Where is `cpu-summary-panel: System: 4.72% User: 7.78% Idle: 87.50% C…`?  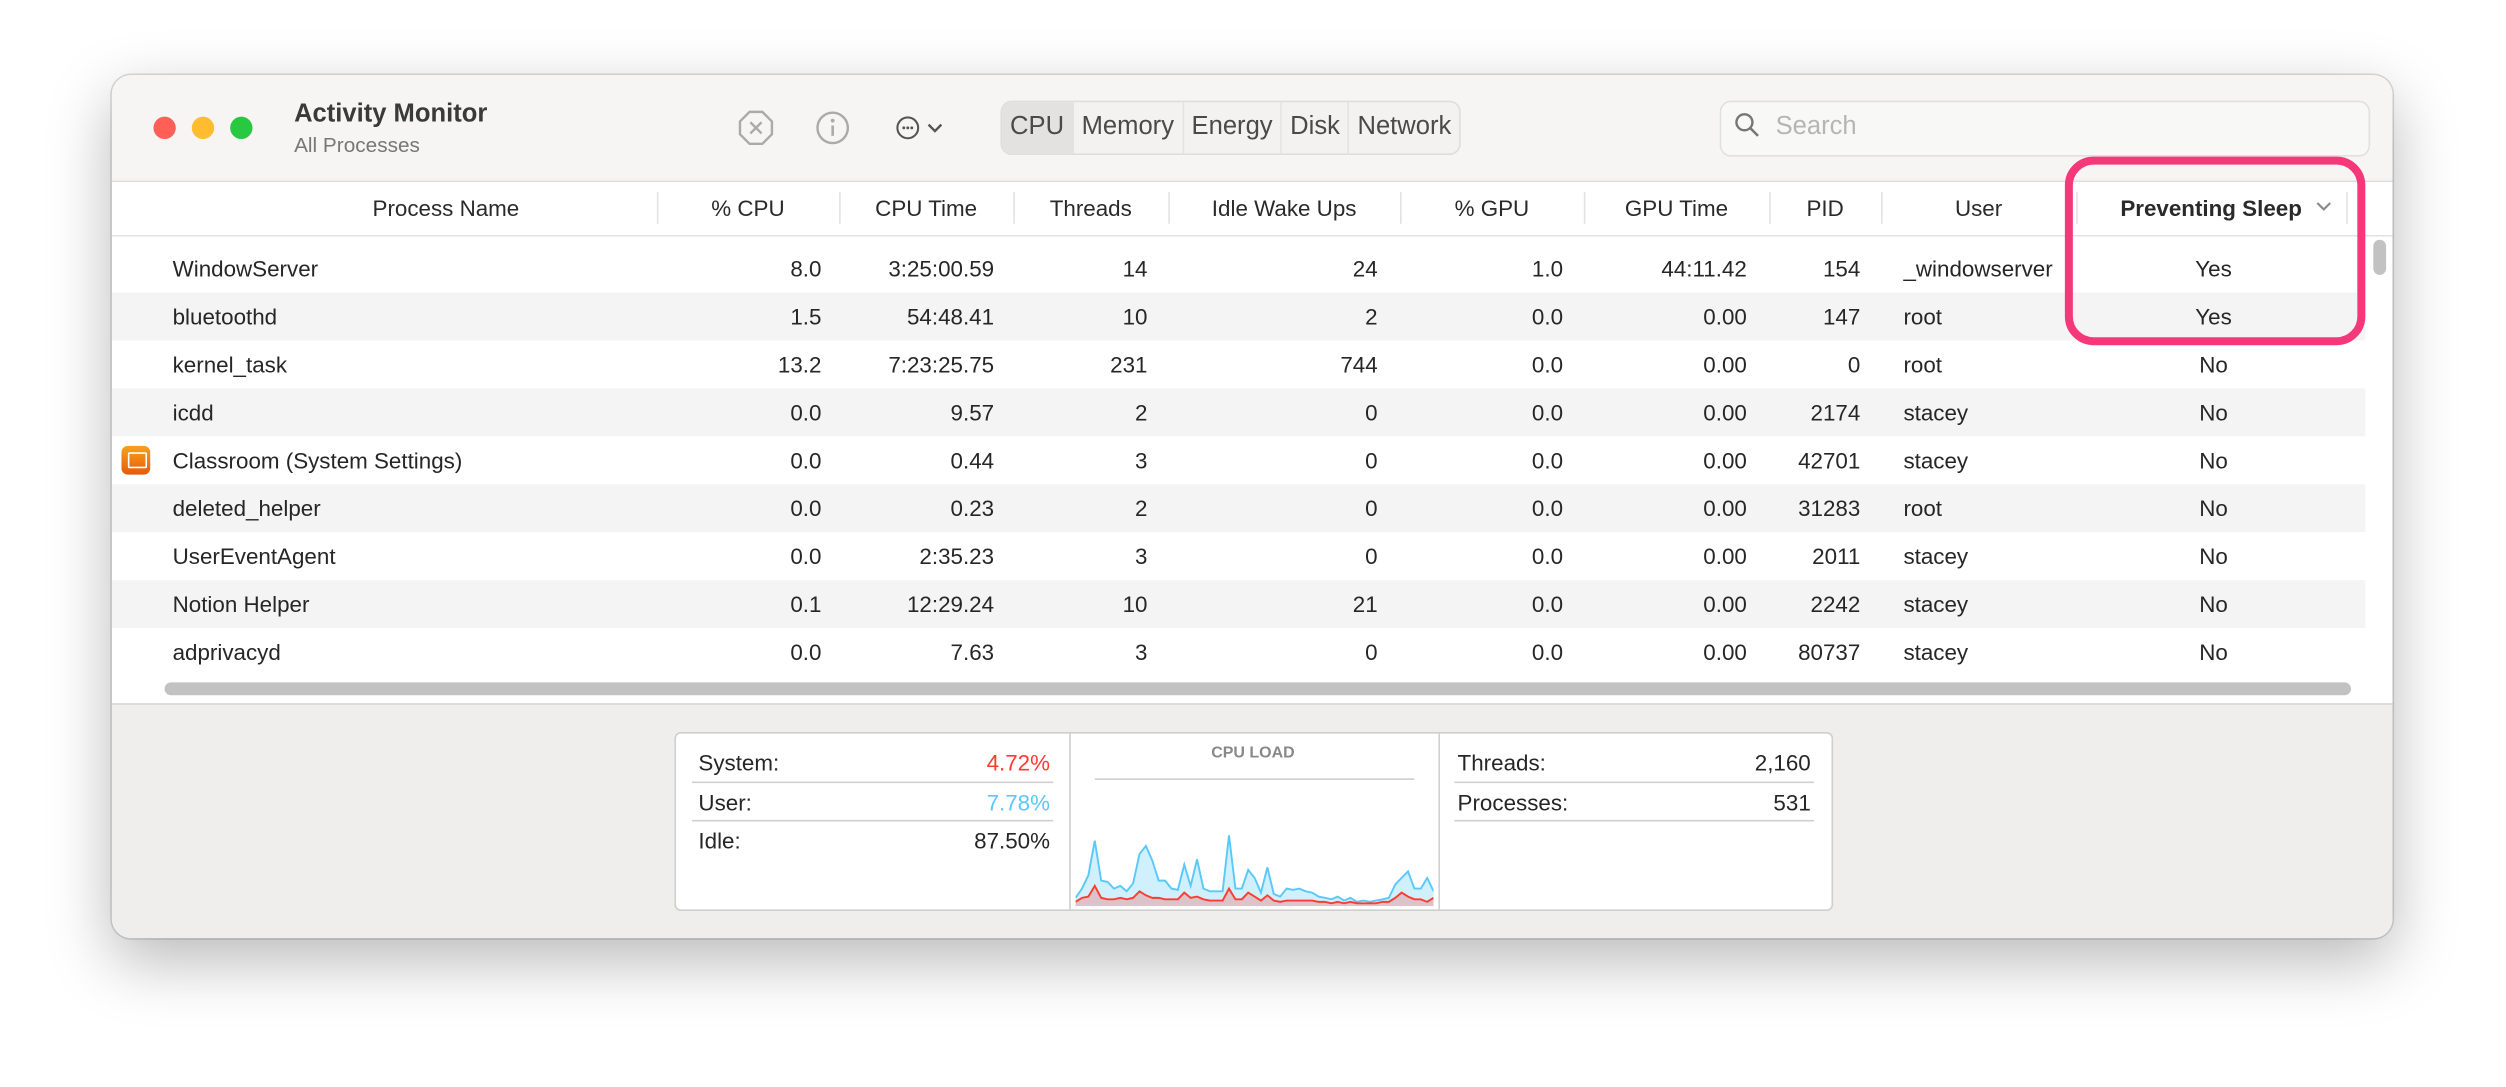
cpu-summary-panel: System: 4.72% User: 7.78% Idle: 87.50% C… is located at coordinates (1254, 821).